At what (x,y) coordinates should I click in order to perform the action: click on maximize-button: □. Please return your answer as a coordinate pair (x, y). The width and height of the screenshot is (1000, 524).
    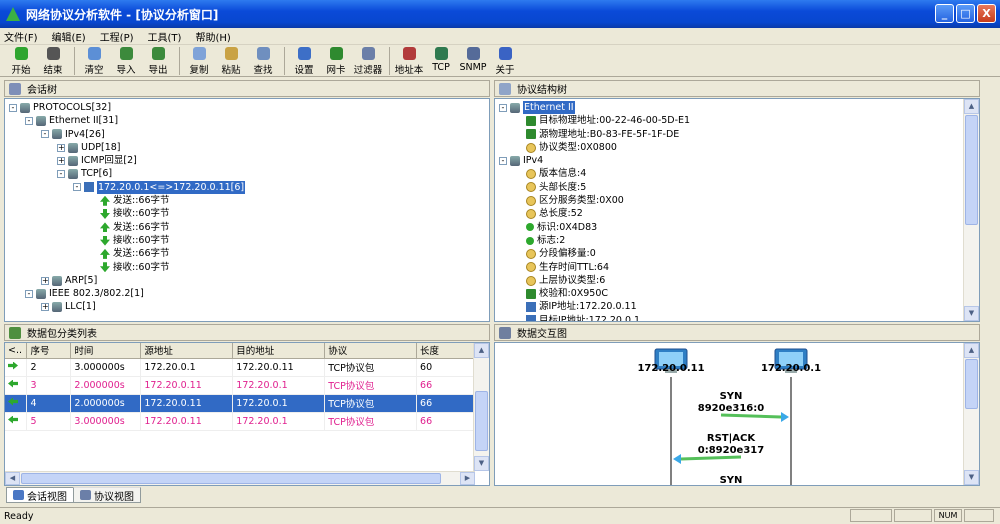
    Looking at the image, I should click on (965, 13).